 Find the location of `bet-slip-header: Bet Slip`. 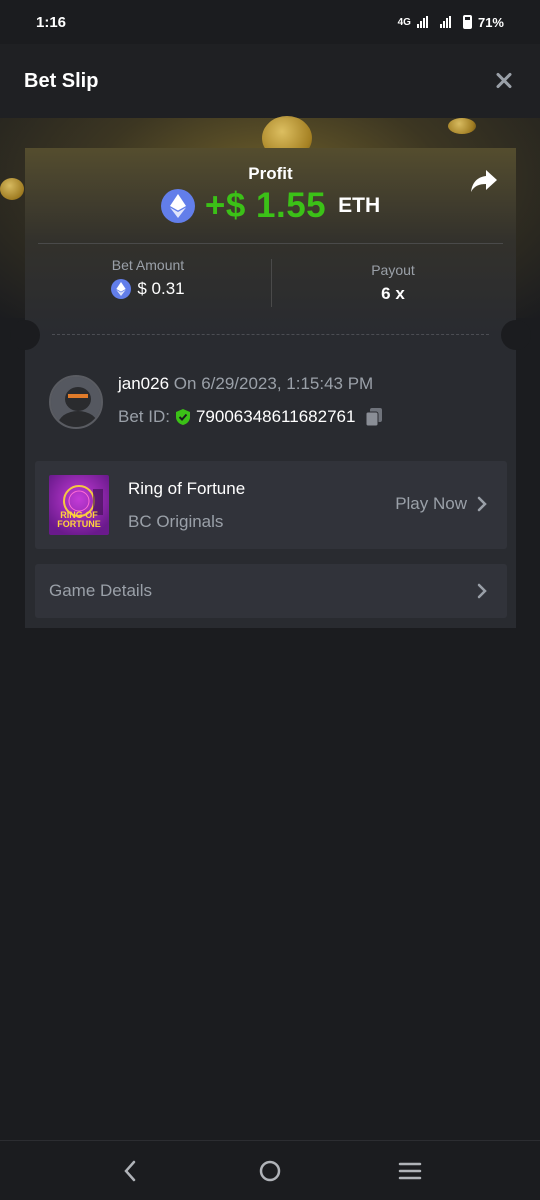

bet-slip-header: Bet Slip is located at coordinates (270, 81).